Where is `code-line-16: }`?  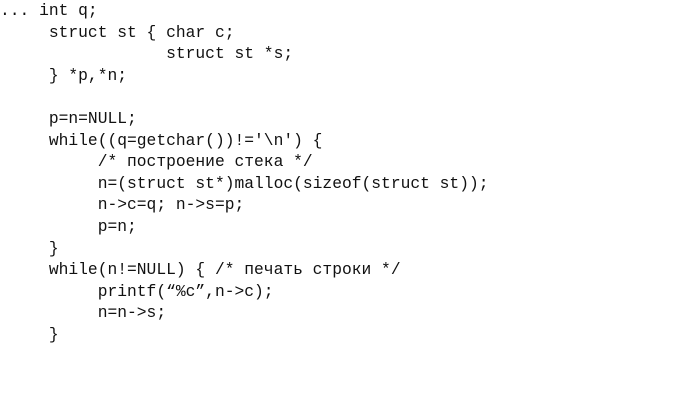 code-line-16: } is located at coordinates (29, 334).